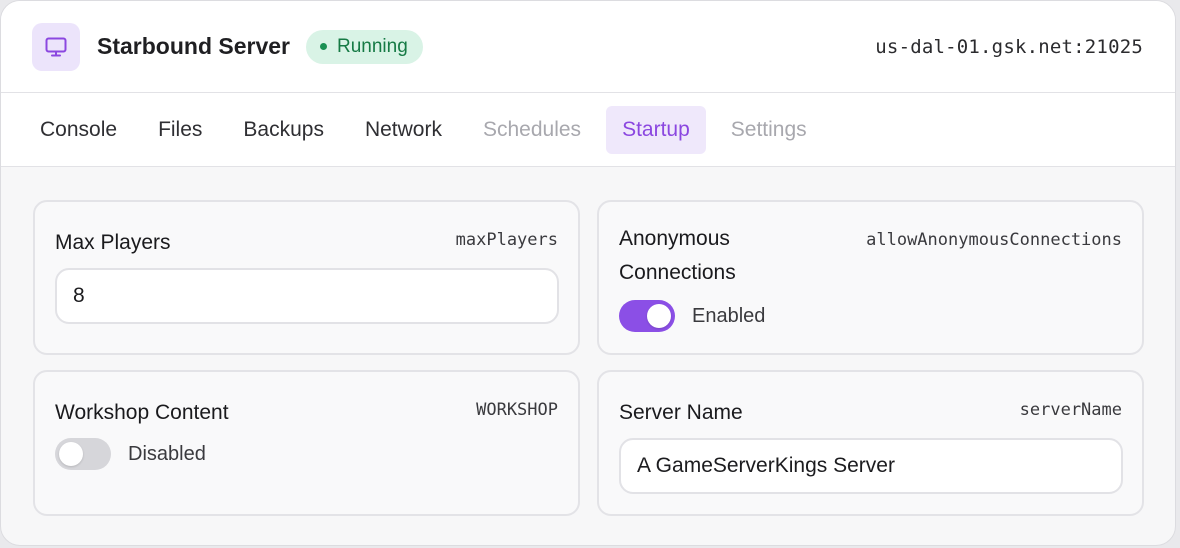  I want to click on variable-title-line-2: Connections, so click(677, 272).